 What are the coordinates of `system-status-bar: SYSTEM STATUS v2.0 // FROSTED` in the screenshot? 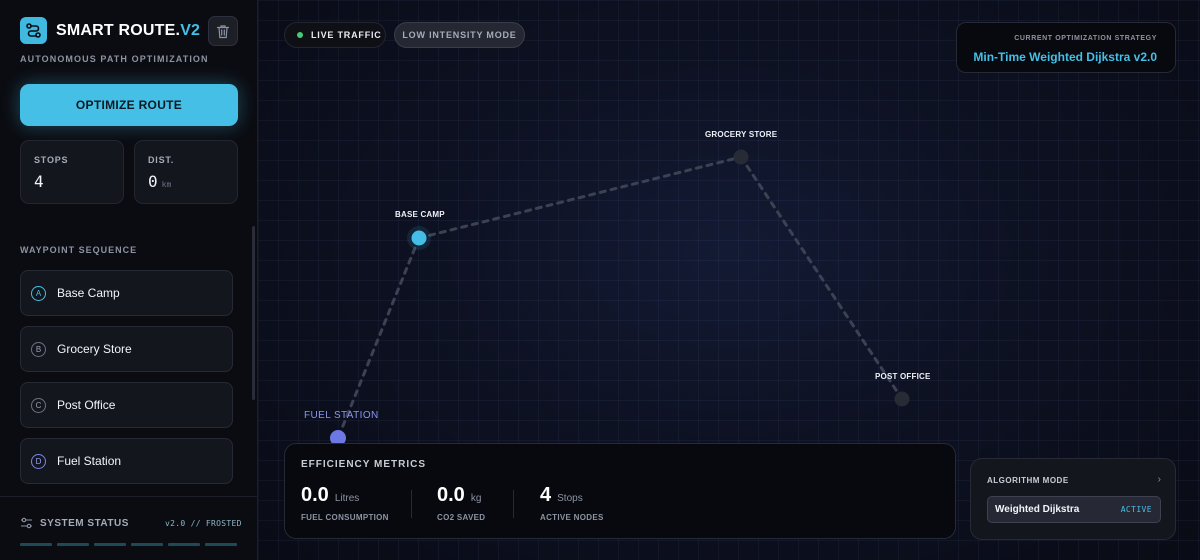 It's located at (128, 528).